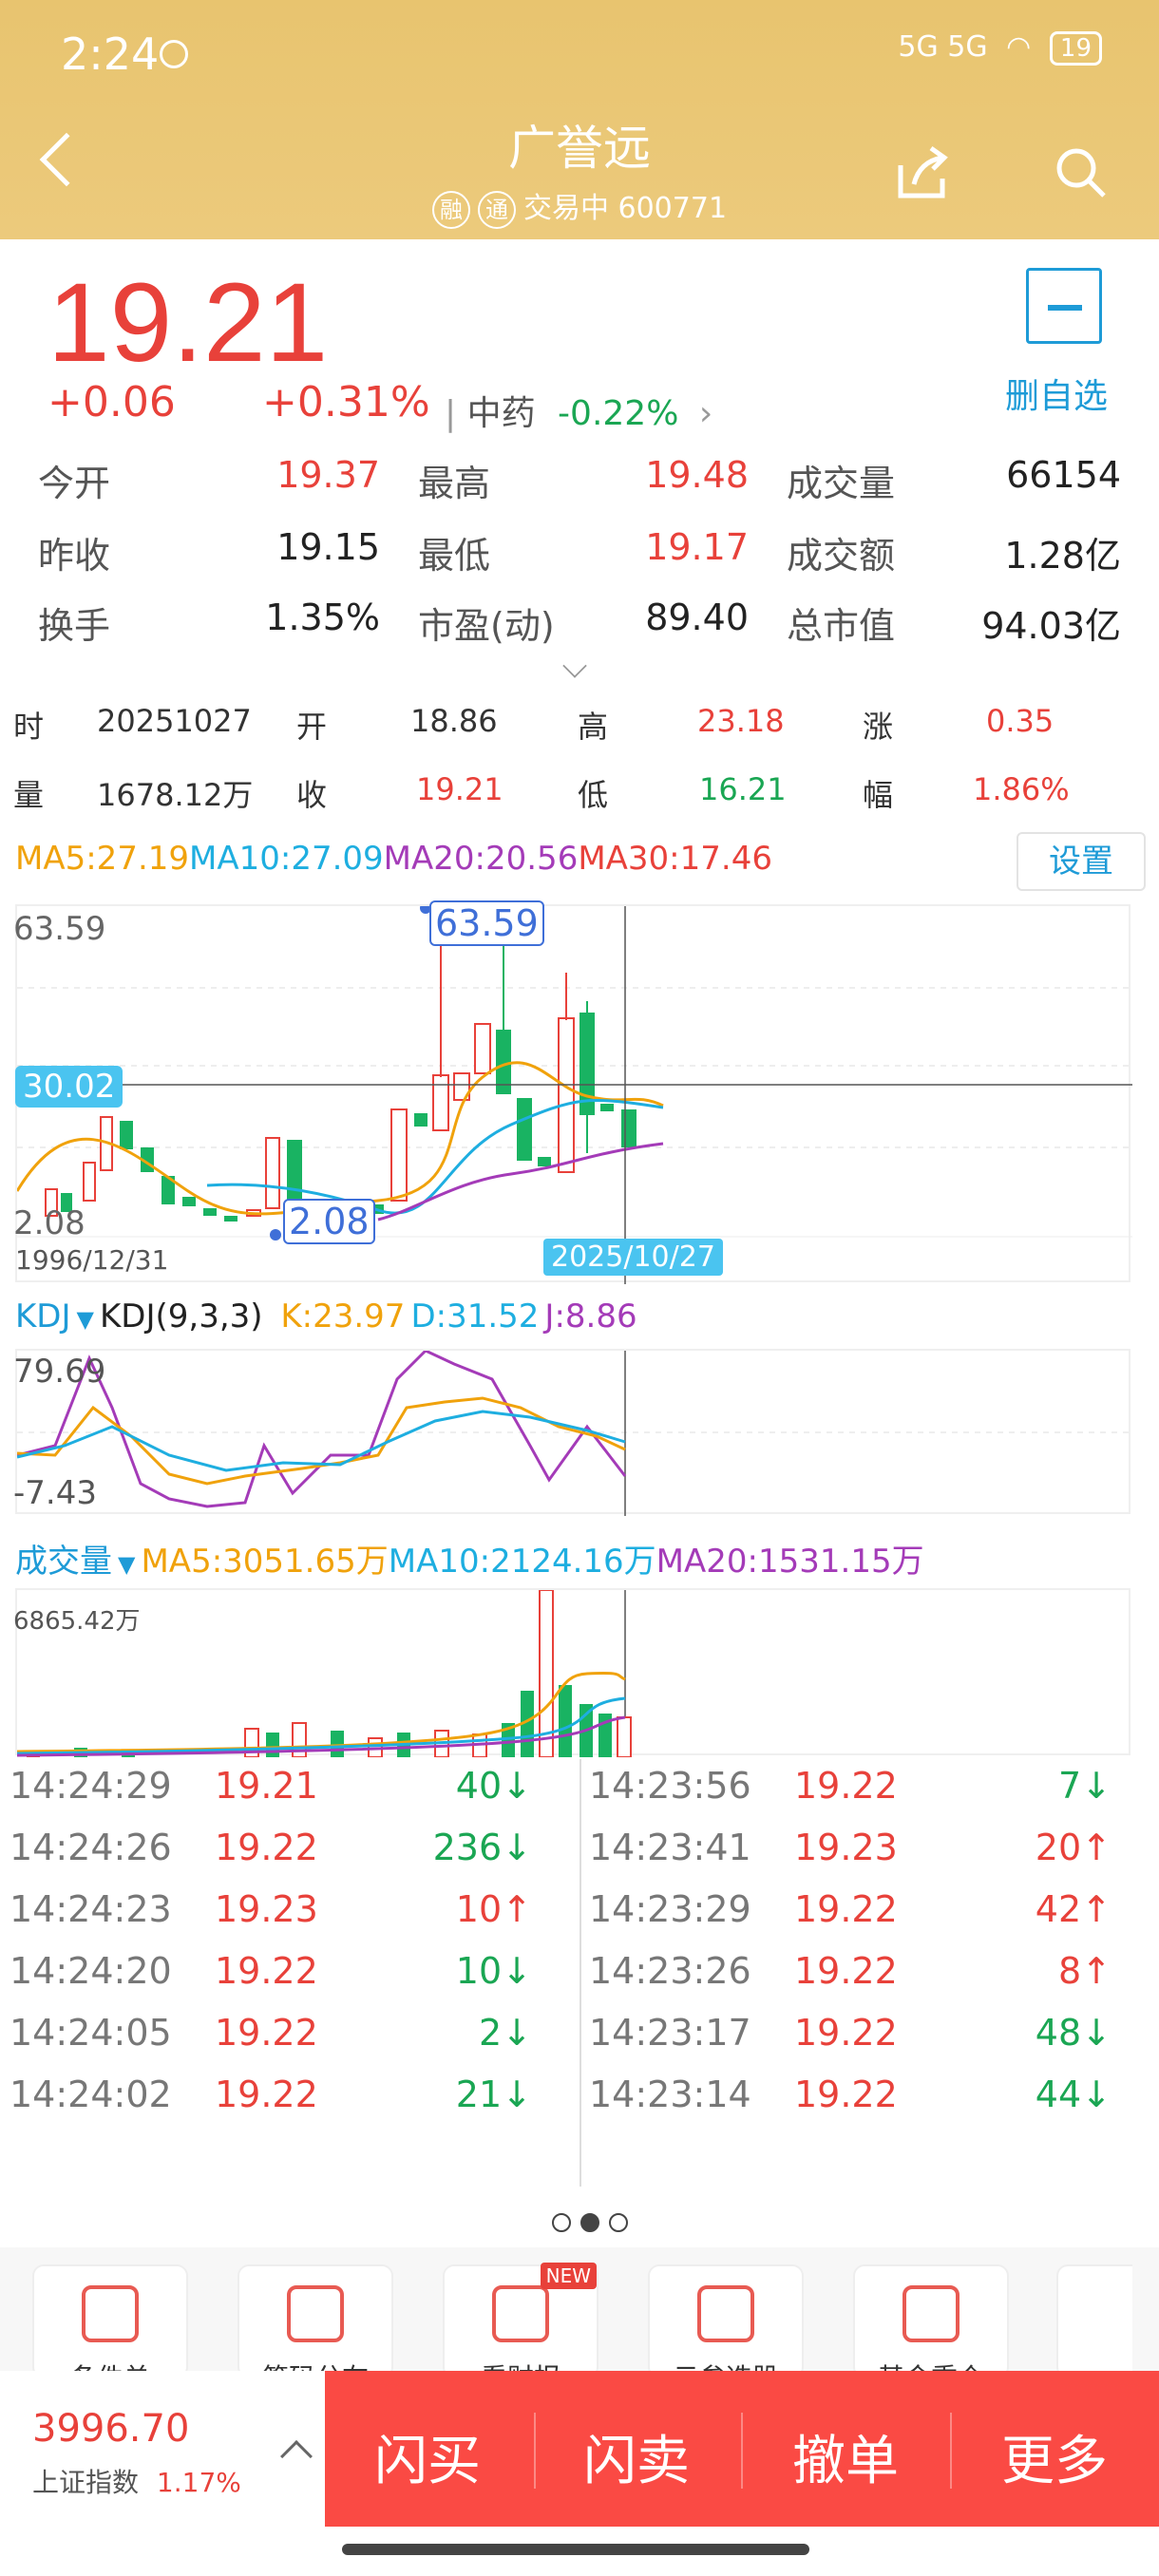  I want to click on fund-holding-icon, so click(931, 2313).